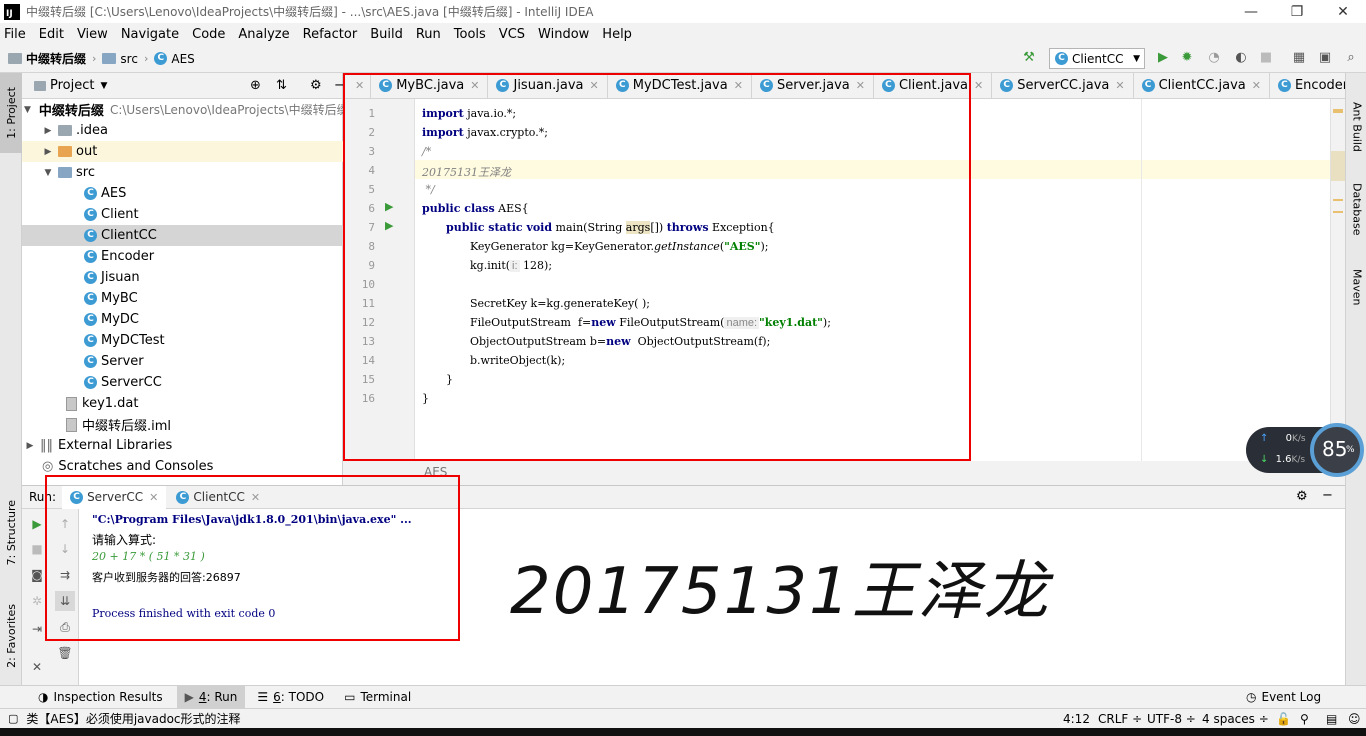 This screenshot has height=736, width=1366. I want to click on structure-tool-label: 7: Structure, so click(11, 533).